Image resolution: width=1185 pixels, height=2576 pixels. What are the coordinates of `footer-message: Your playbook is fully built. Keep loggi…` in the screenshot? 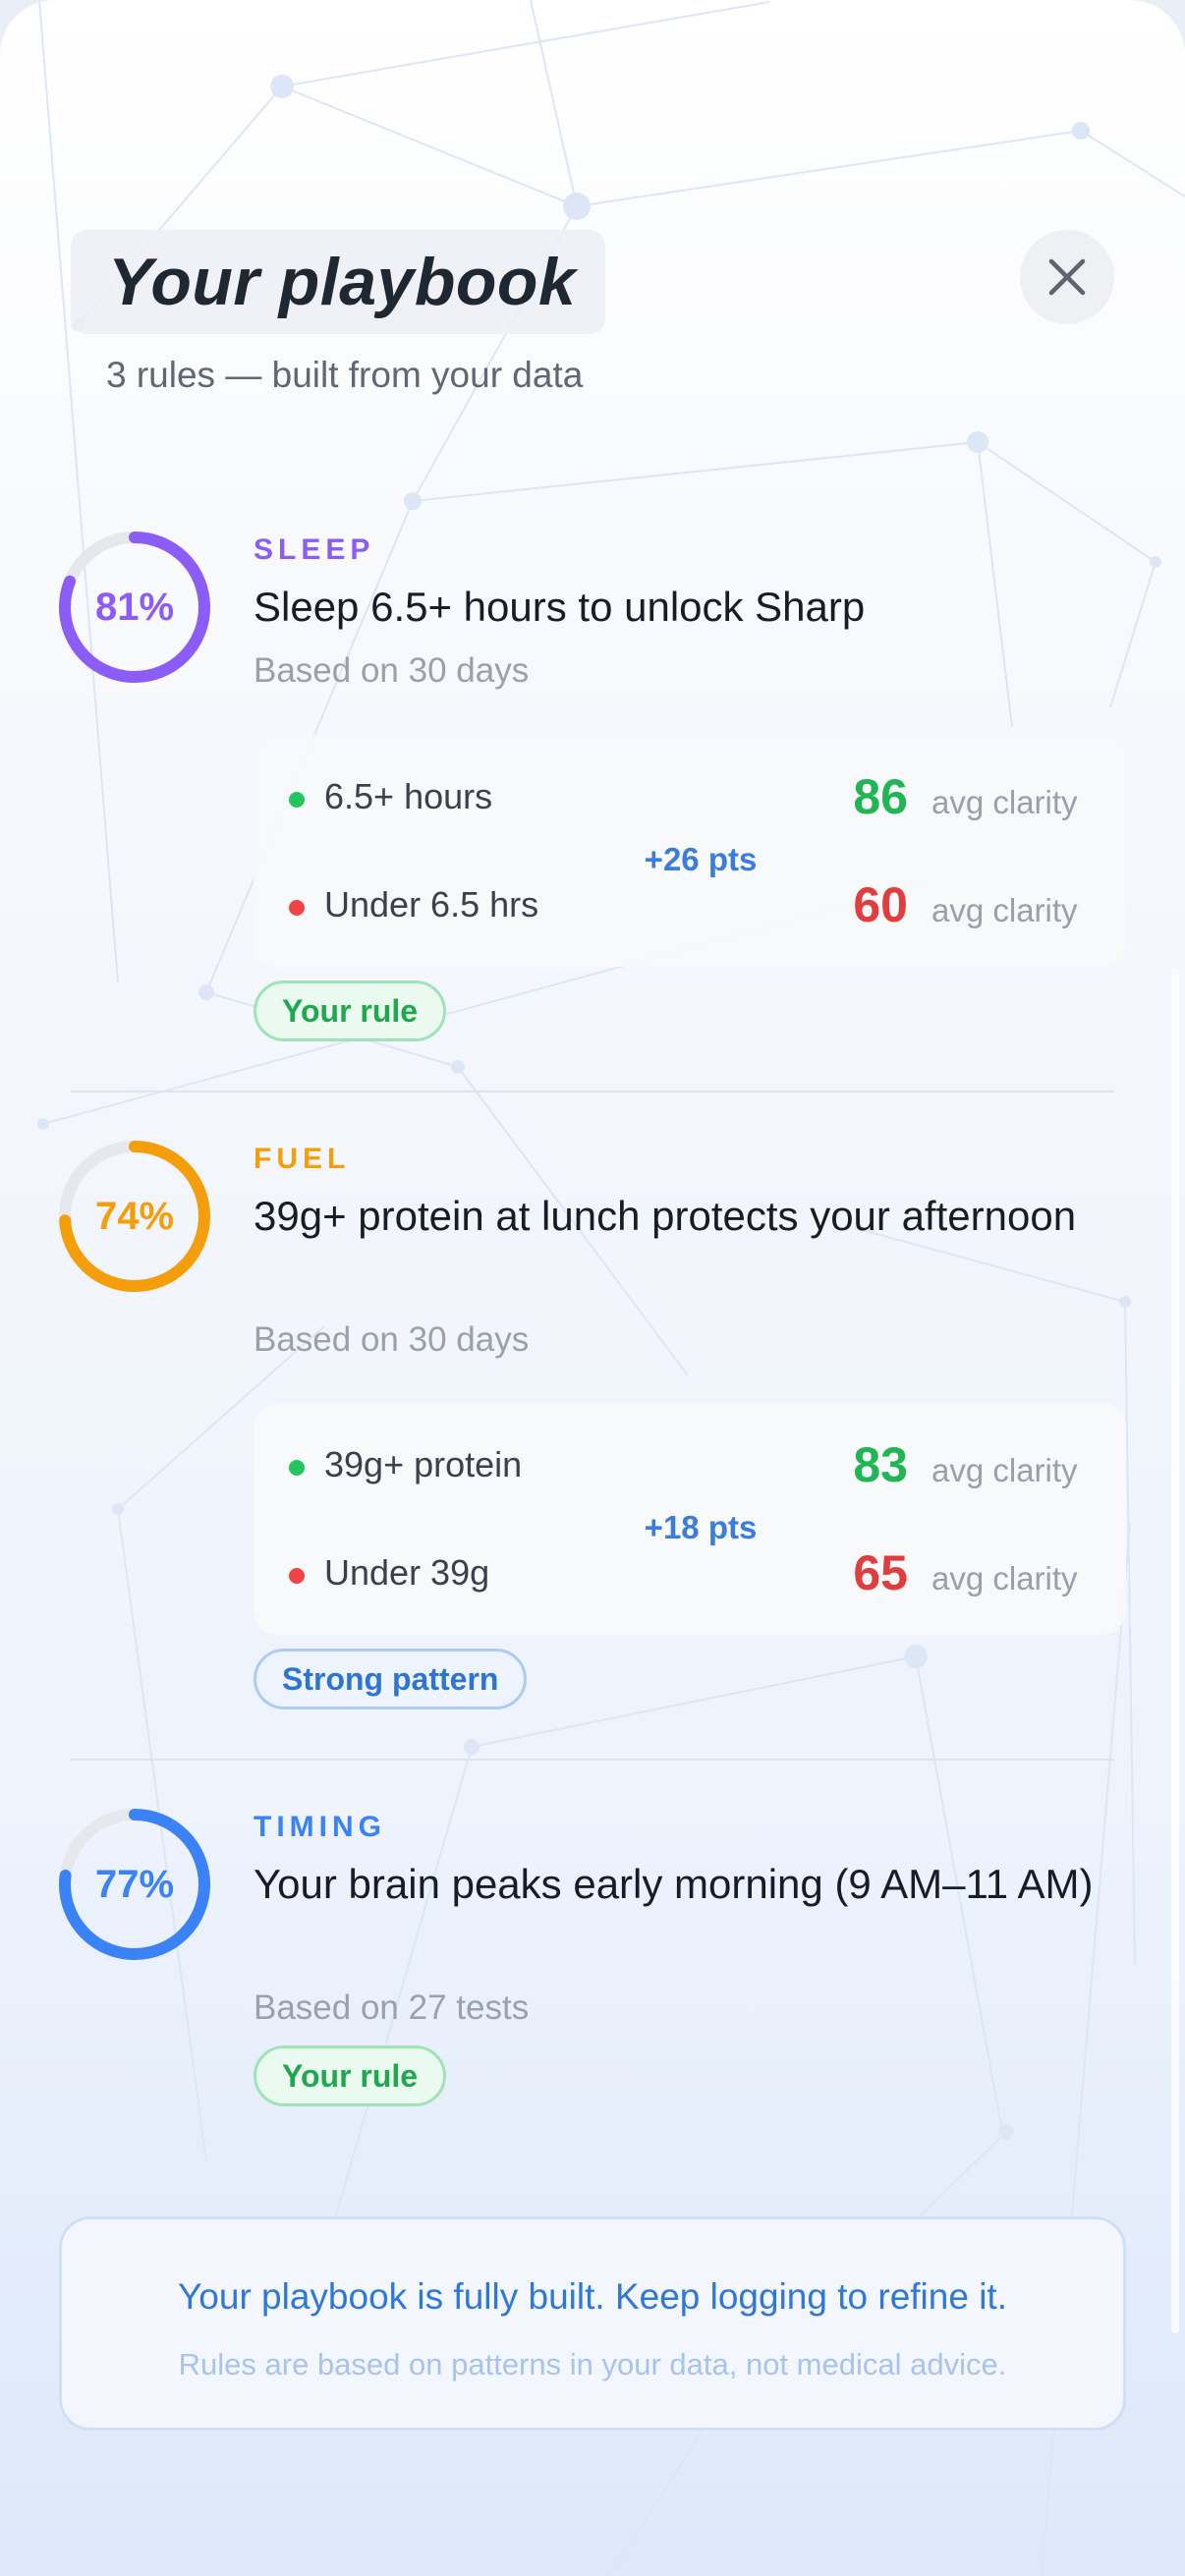 It's located at (592, 2296).